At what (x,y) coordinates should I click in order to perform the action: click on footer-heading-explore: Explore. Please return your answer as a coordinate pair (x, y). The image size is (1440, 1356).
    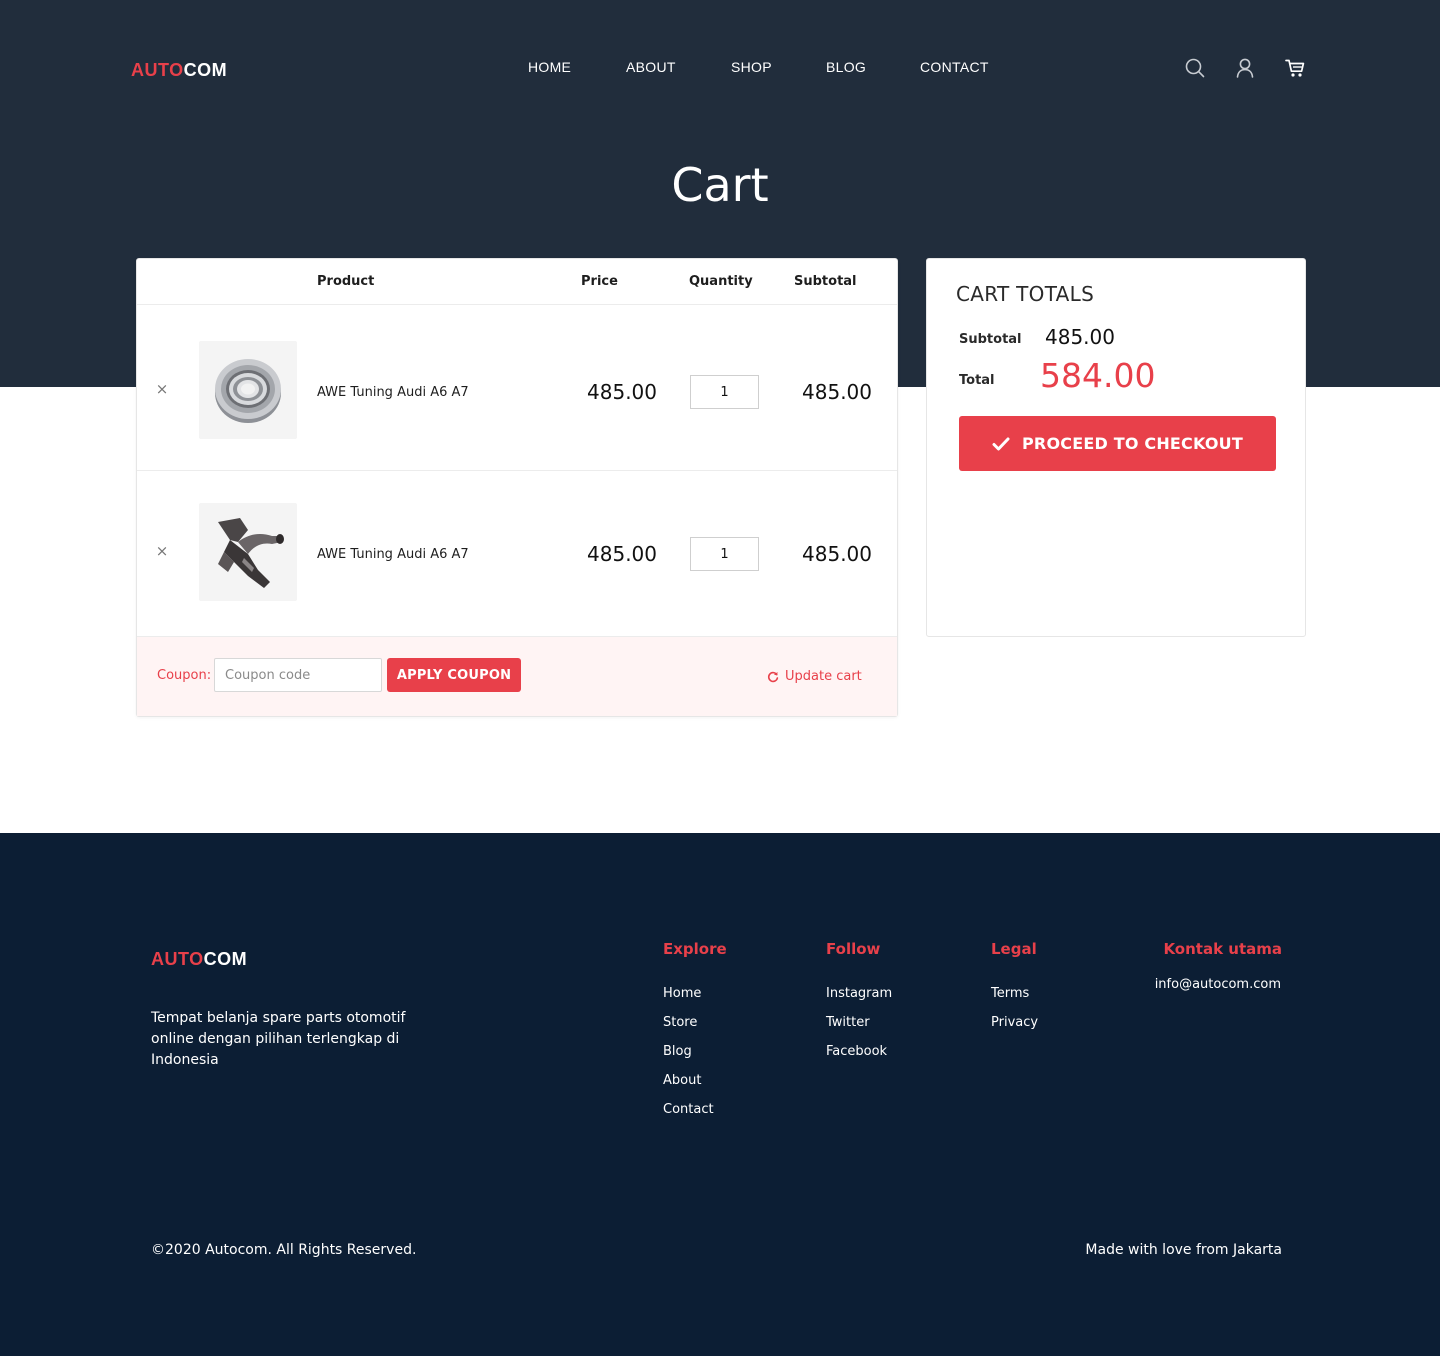
    Looking at the image, I should click on (695, 949).